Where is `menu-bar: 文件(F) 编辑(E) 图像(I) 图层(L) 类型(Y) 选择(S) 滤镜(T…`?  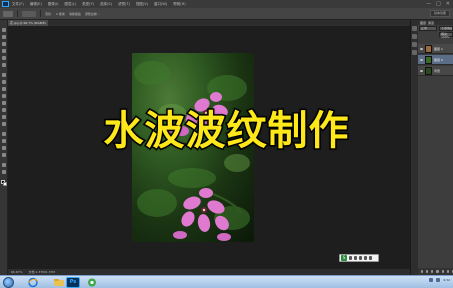
menu-bar: 文件(F) 编辑(E) 图像(I) 图层(L) 类型(Y) 选择(S) 滤镜(T… is located at coordinates (226, 4).